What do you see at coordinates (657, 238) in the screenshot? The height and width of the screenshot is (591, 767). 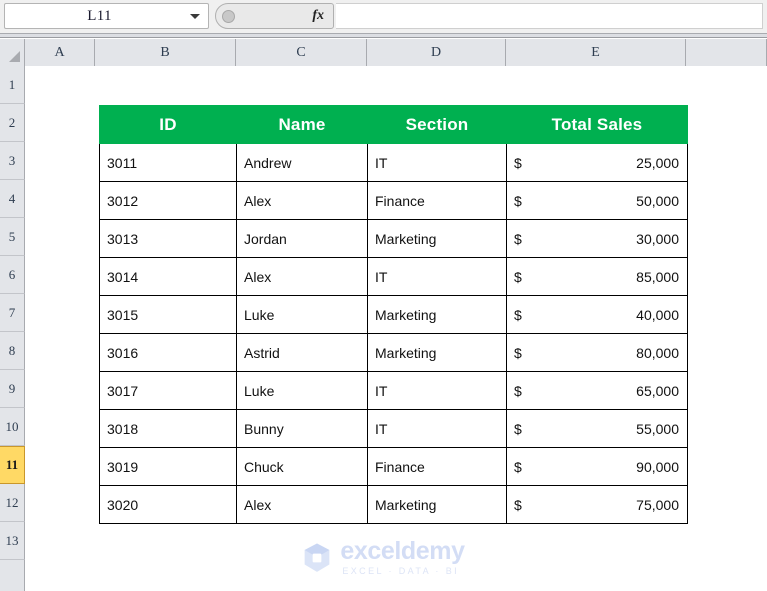 I see `sales-value: 30,000` at bounding box center [657, 238].